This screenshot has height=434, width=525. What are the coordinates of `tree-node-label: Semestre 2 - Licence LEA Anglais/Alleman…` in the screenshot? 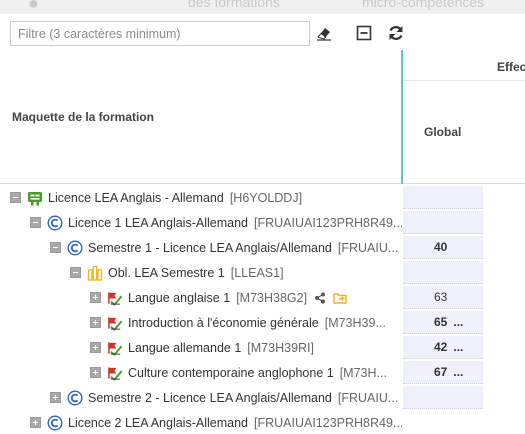 It's located at (210, 398).